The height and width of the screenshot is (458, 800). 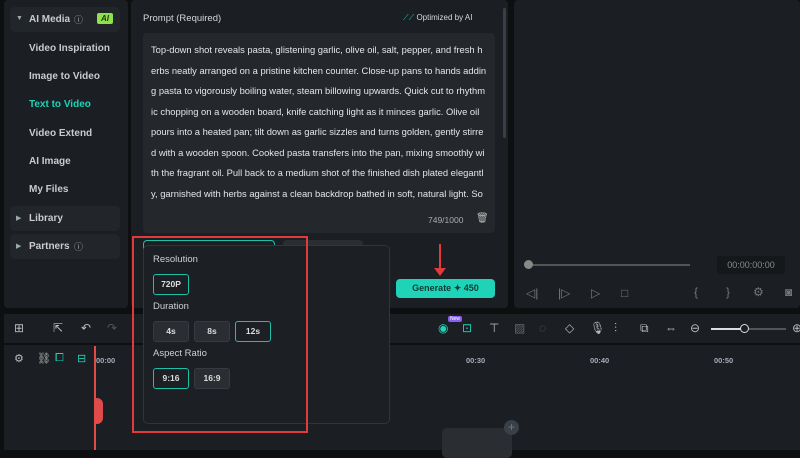 What do you see at coordinates (445, 288) in the screenshot?
I see `generate-button: Generate ✦ 450` at bounding box center [445, 288].